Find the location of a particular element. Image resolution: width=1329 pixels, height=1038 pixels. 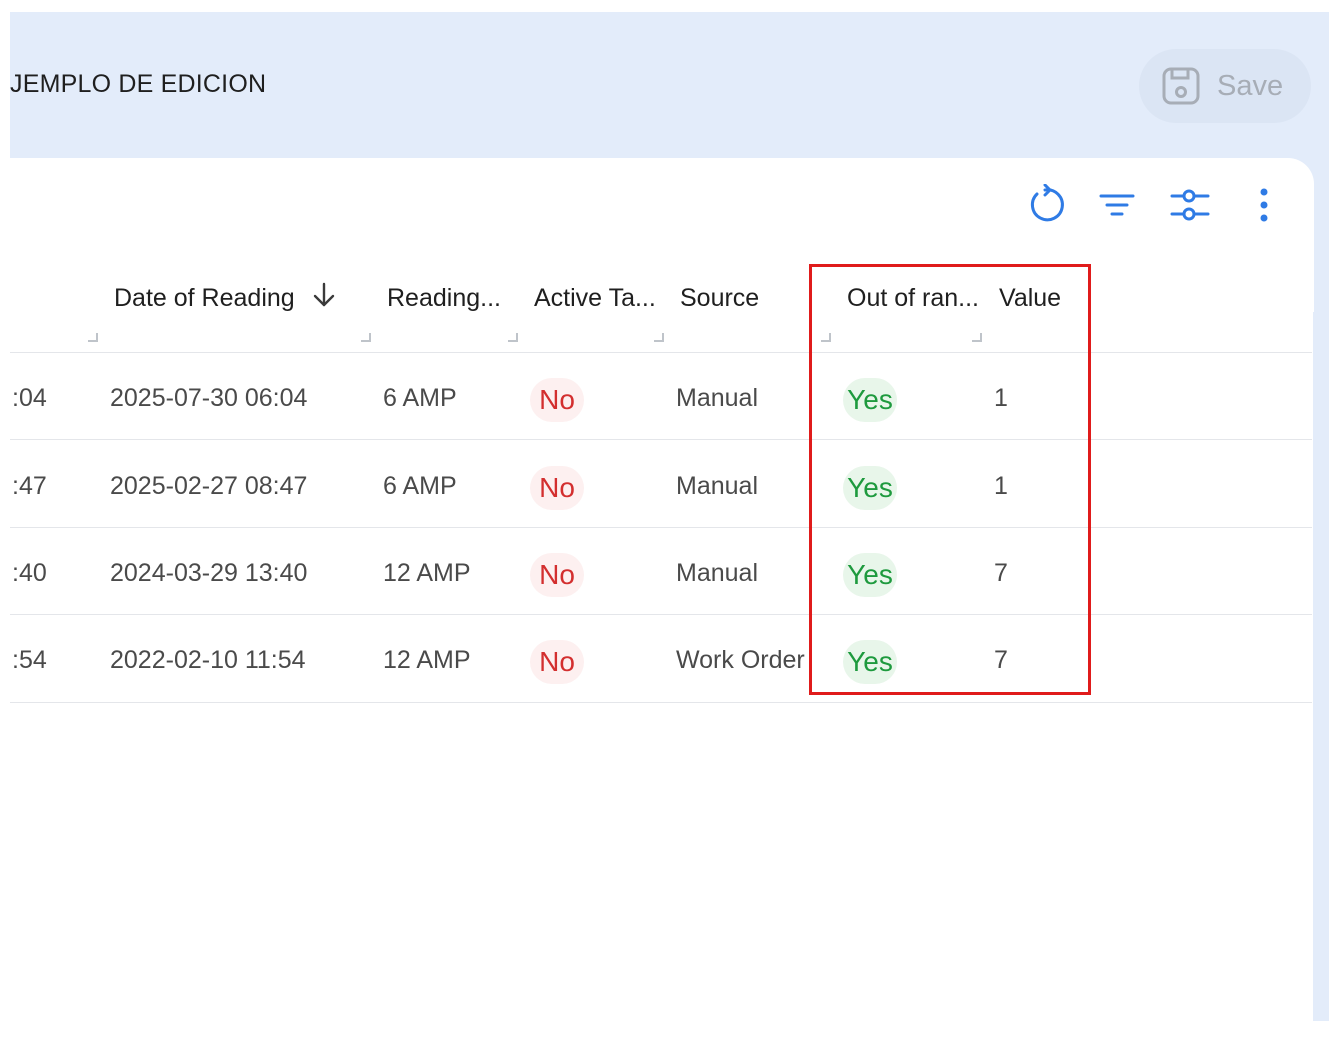

filter-icon is located at coordinates (1117, 205).